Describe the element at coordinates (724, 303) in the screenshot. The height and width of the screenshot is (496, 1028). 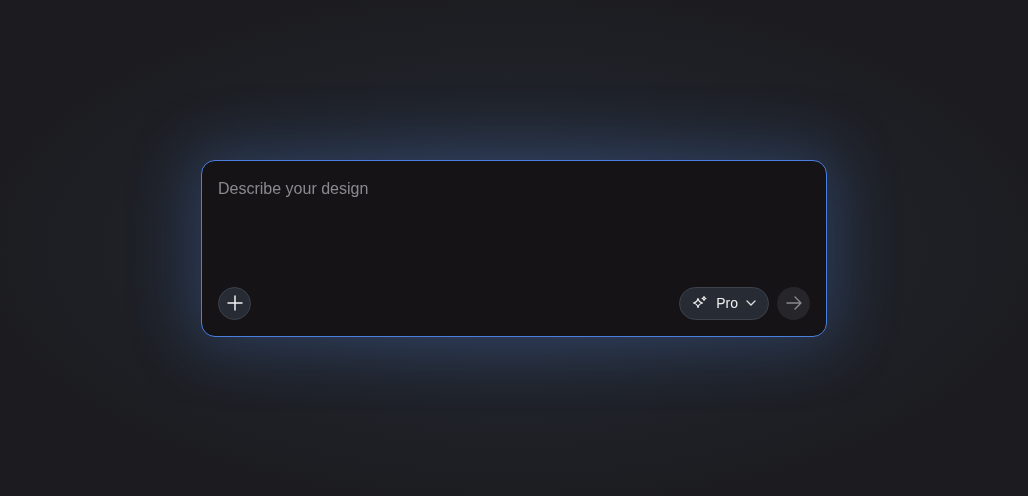
I see `model-picker: Pro` at that location.